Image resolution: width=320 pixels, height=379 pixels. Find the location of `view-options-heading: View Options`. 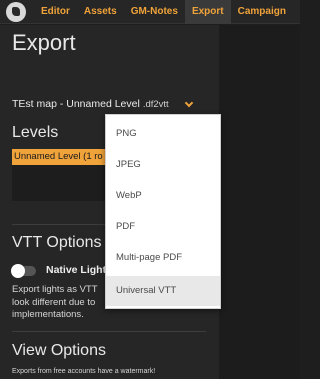

view-options-heading: View Options is located at coordinates (59, 350).